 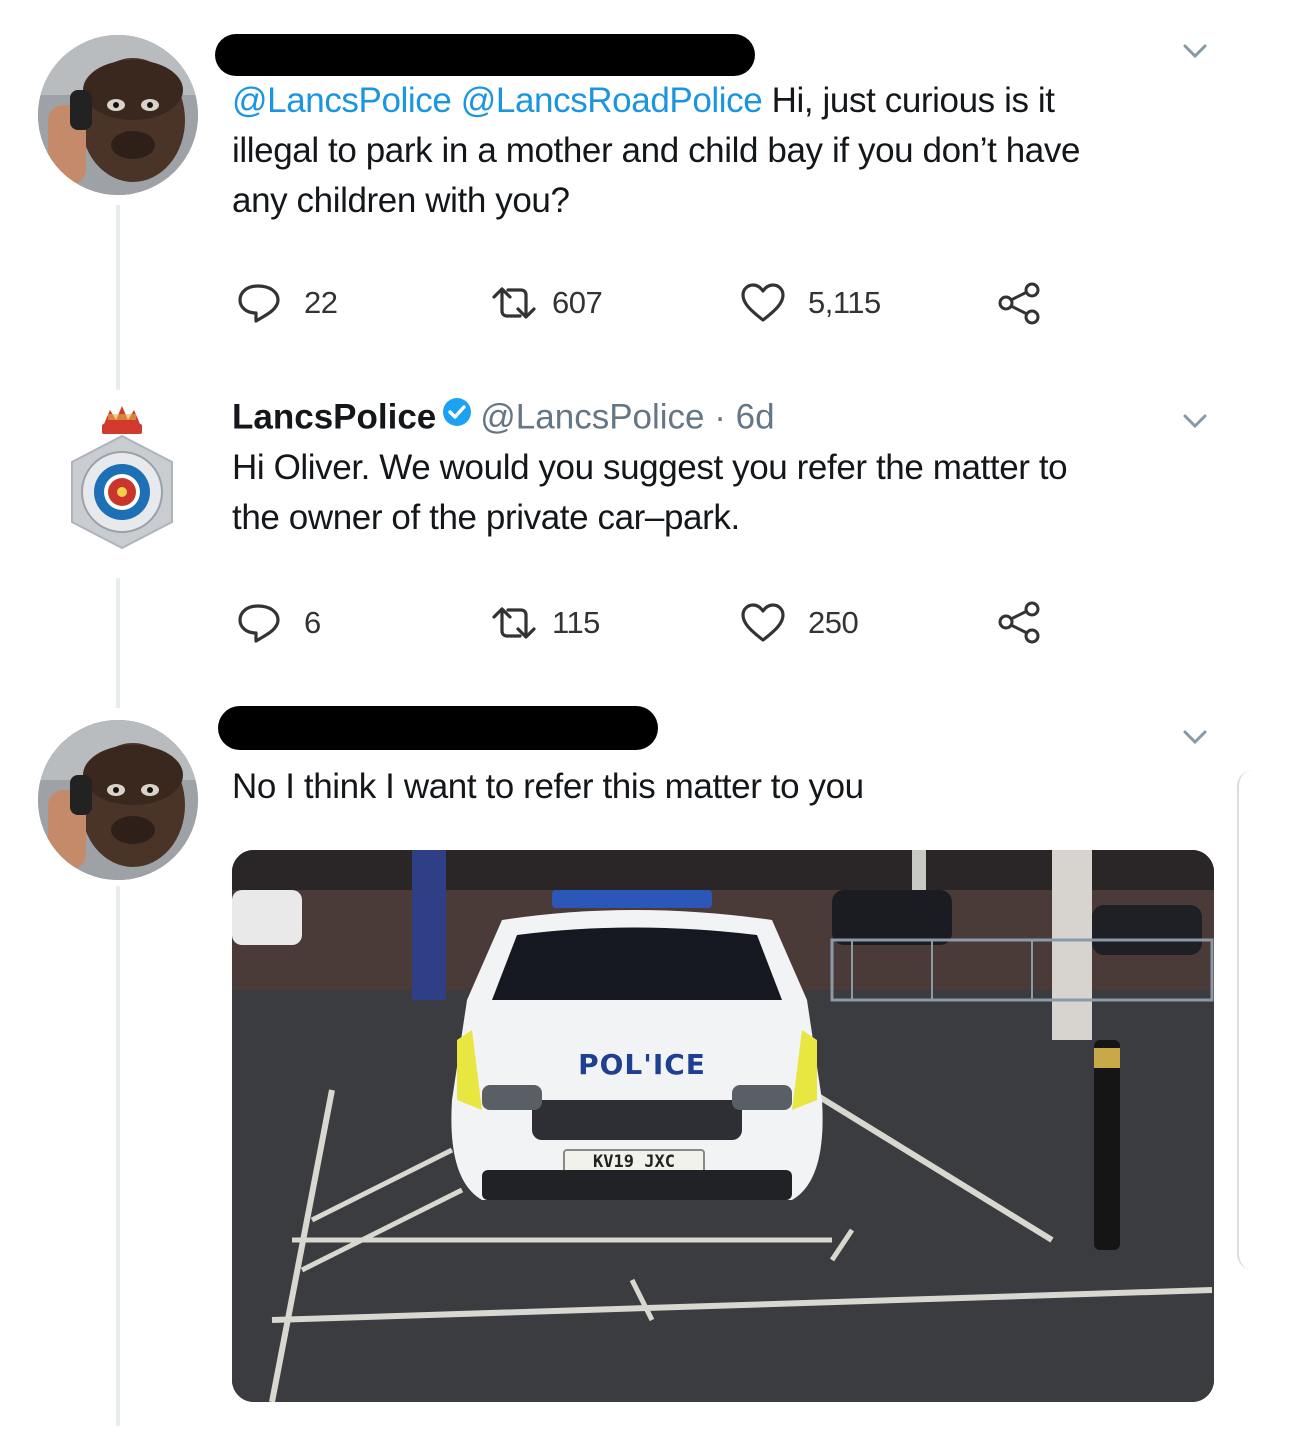 I want to click on like-count: 5,115, so click(x=844, y=302).